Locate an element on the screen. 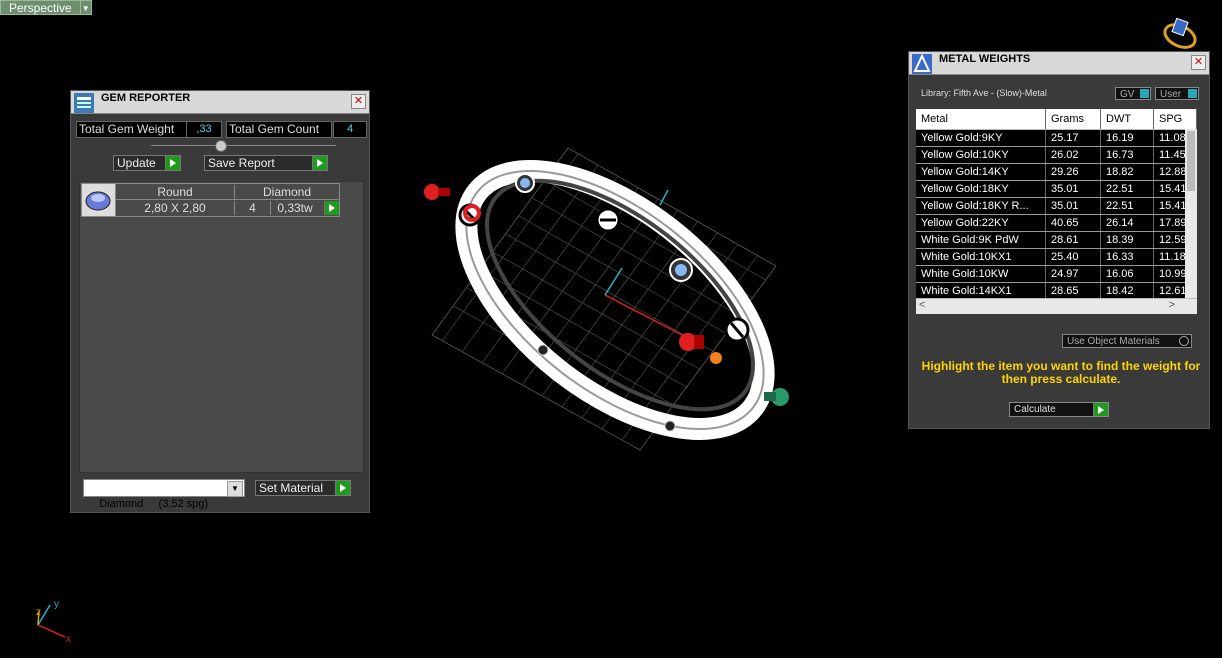 The image size is (1222, 658). vertical-scroll-thumb is located at coordinates (1191, 161).